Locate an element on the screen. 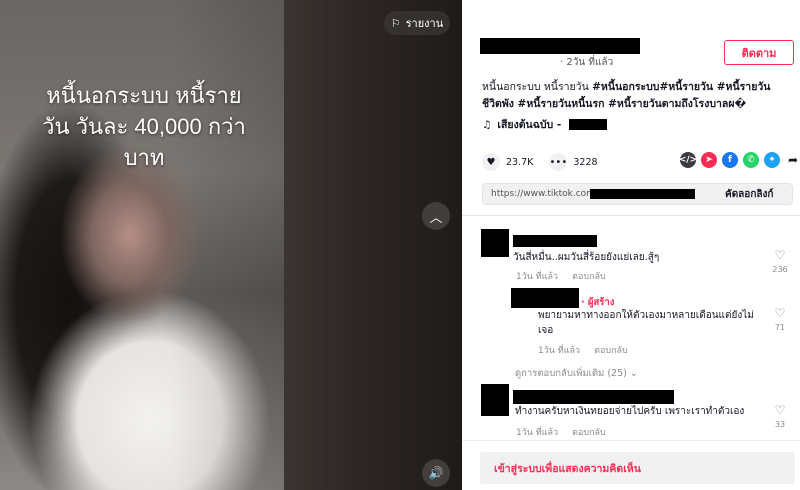 The image size is (800, 490). music-row: ♫ เสียงต้นฉบับ - is located at coordinates (545, 124).